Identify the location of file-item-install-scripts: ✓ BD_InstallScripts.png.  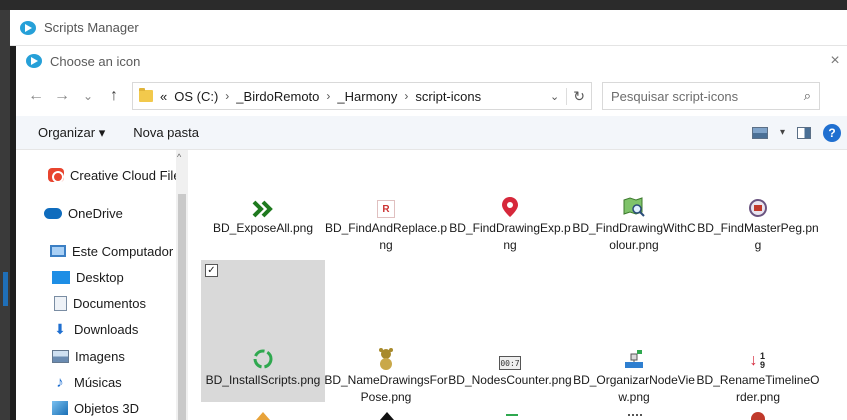
(263, 331).